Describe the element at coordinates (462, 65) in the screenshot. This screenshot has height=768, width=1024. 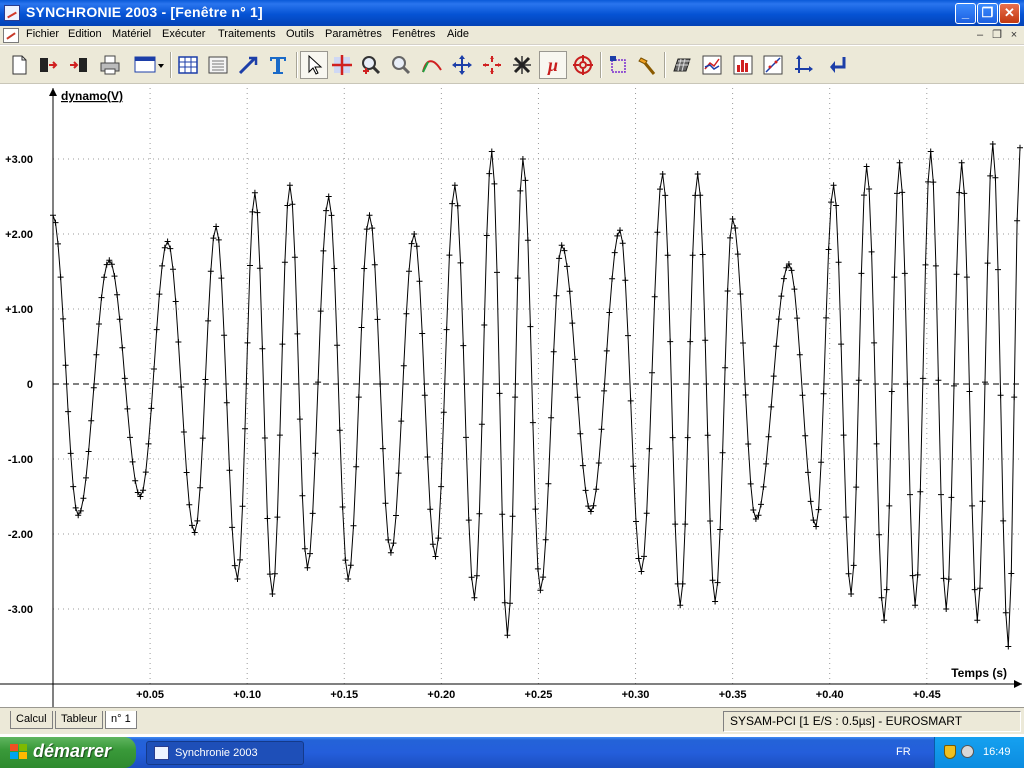
I see `move-cross-icon` at that location.